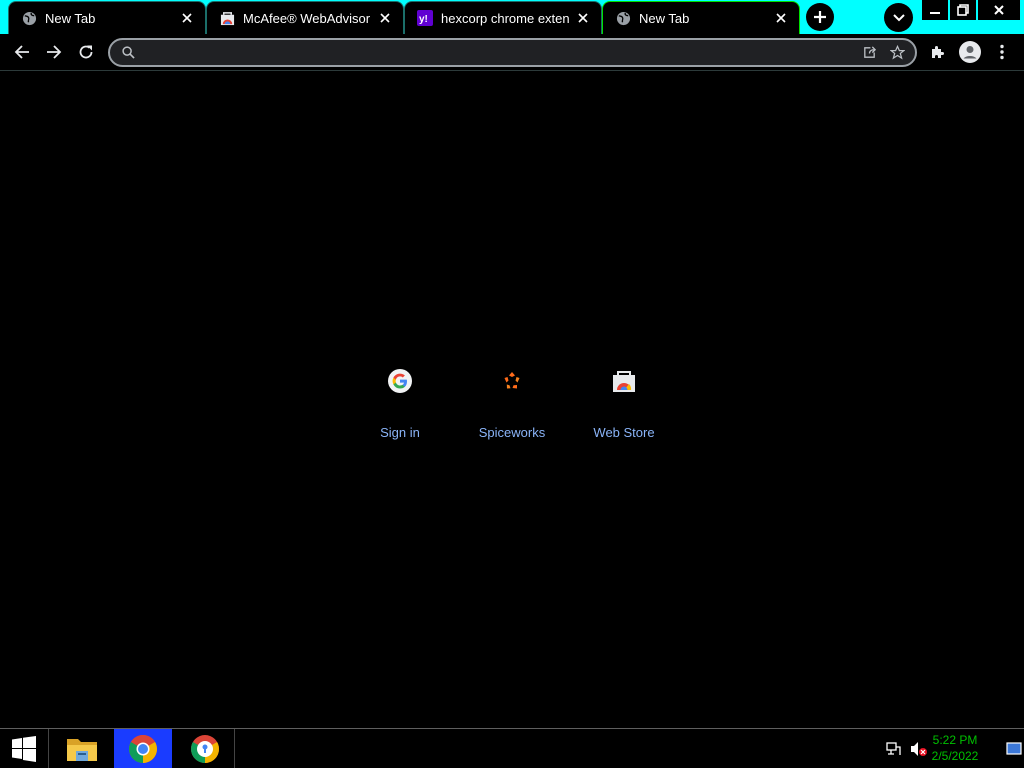 This screenshot has width=1024, height=768. What do you see at coordinates (701, 17) in the screenshot?
I see `tab-new-tab-active: New Tab` at bounding box center [701, 17].